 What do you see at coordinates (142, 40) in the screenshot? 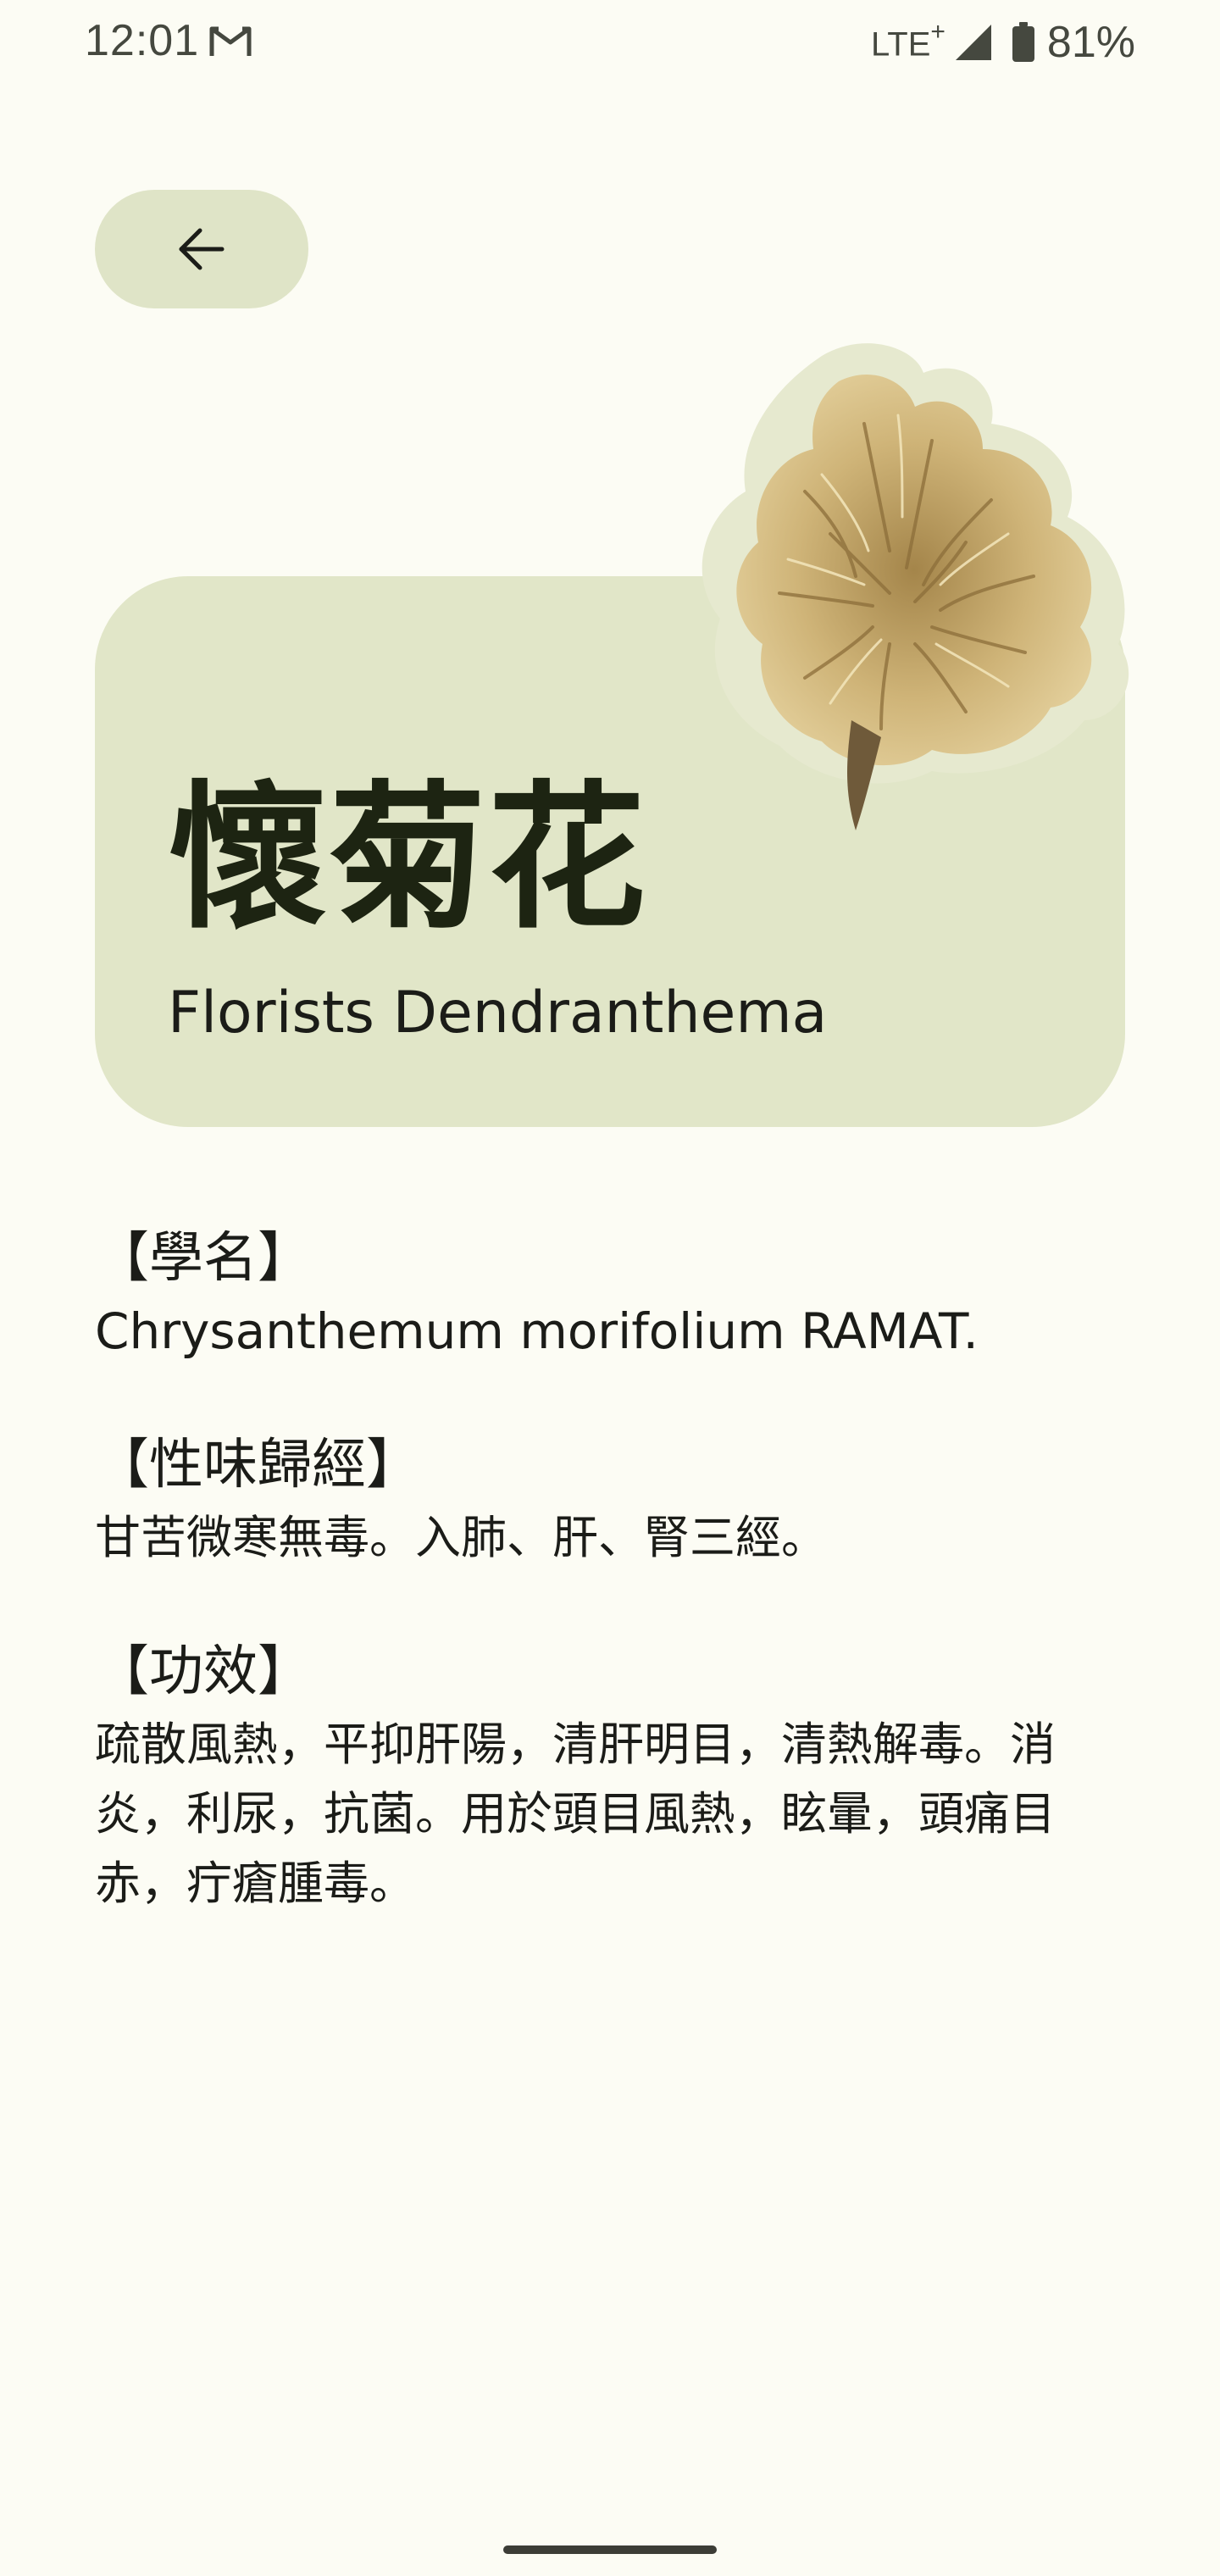
I see `status-time: 12:01` at bounding box center [142, 40].